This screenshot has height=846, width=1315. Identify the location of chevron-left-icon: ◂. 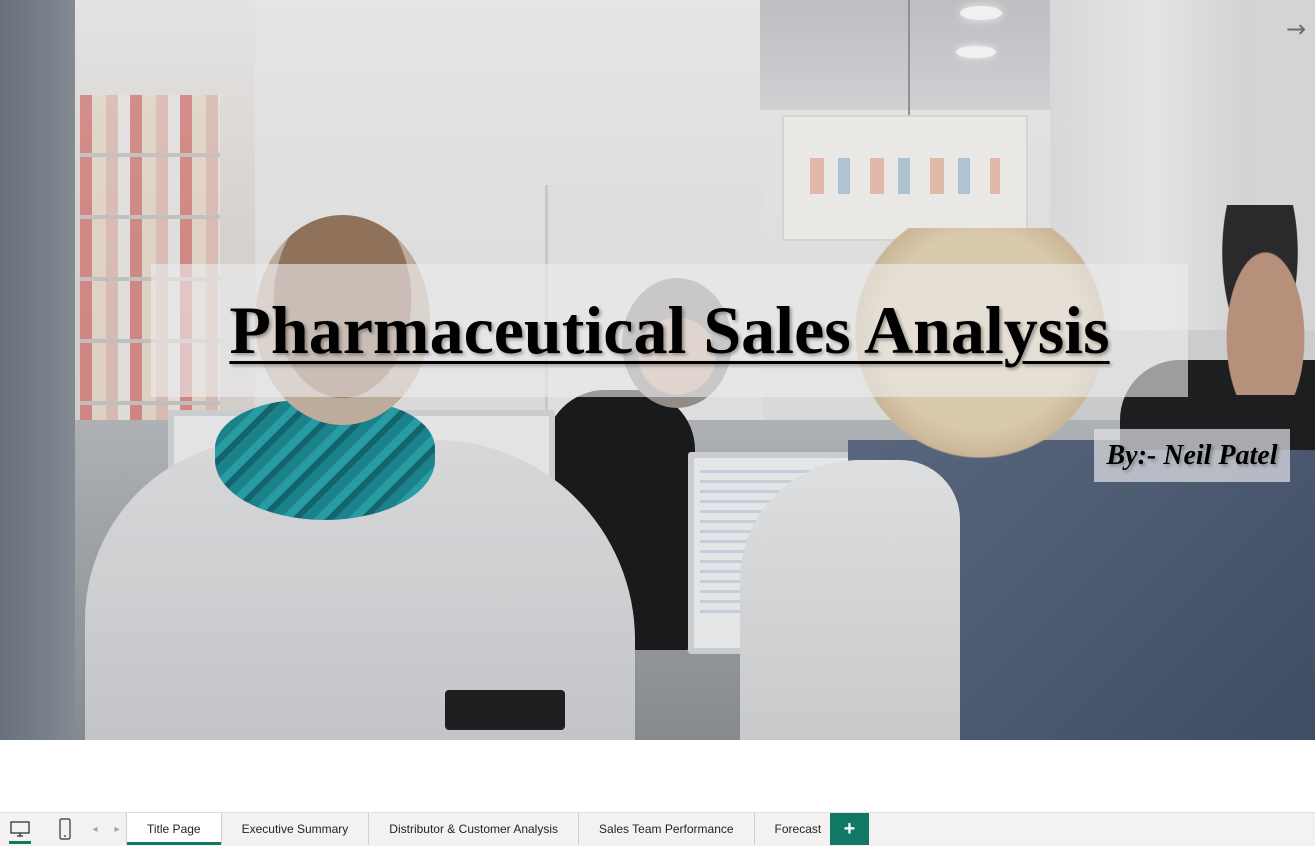
(95, 829).